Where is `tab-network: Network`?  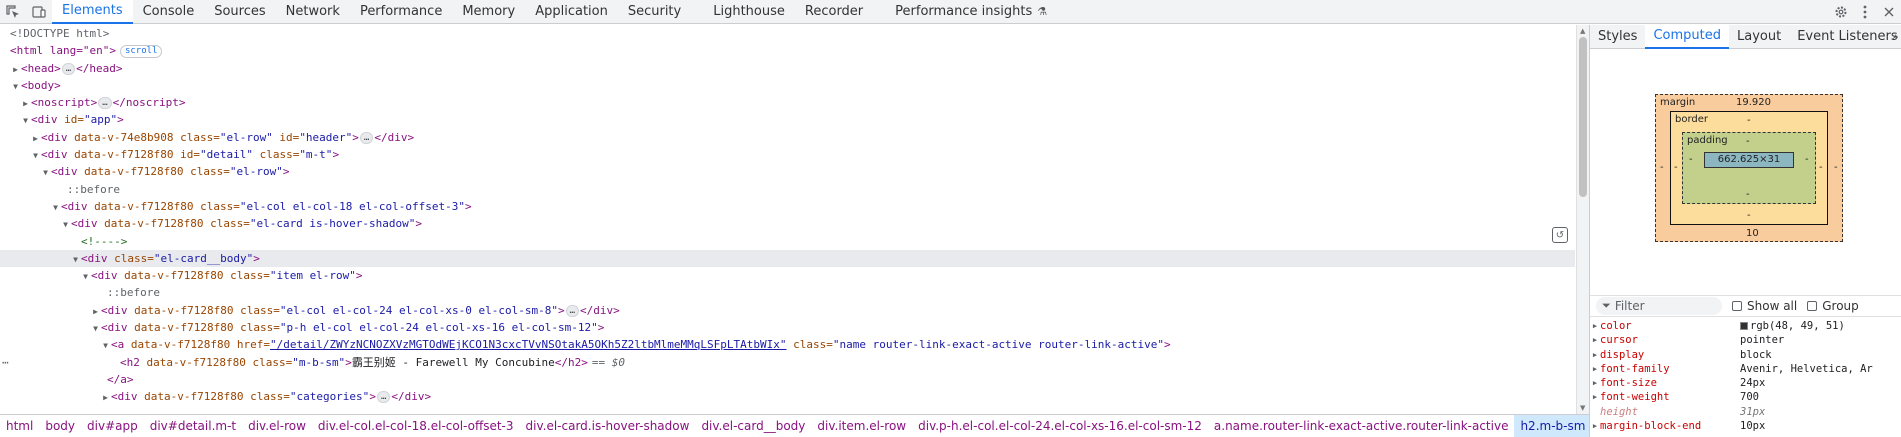
tab-network: Network is located at coordinates (313, 12).